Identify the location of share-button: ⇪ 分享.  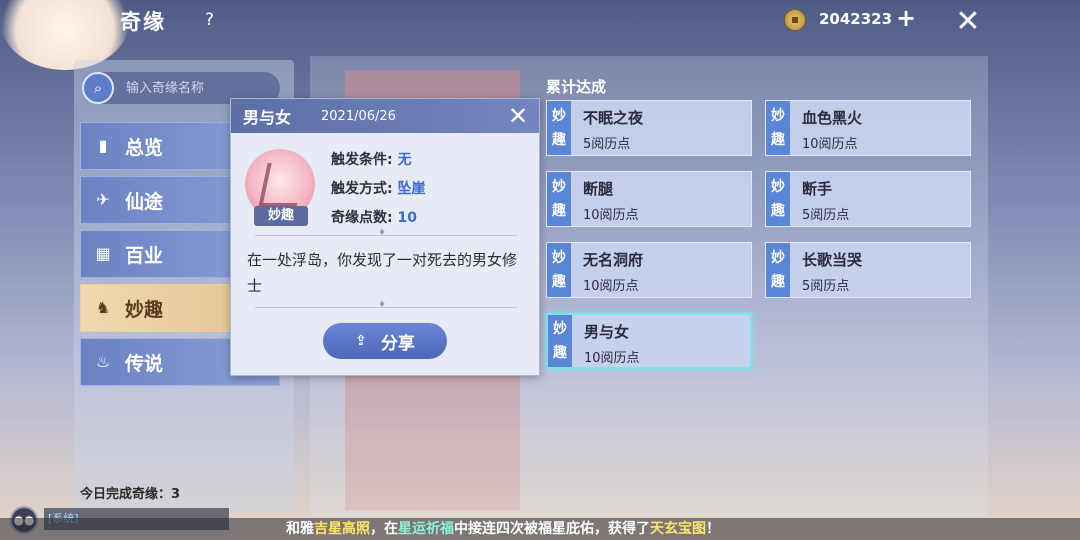
(385, 341).